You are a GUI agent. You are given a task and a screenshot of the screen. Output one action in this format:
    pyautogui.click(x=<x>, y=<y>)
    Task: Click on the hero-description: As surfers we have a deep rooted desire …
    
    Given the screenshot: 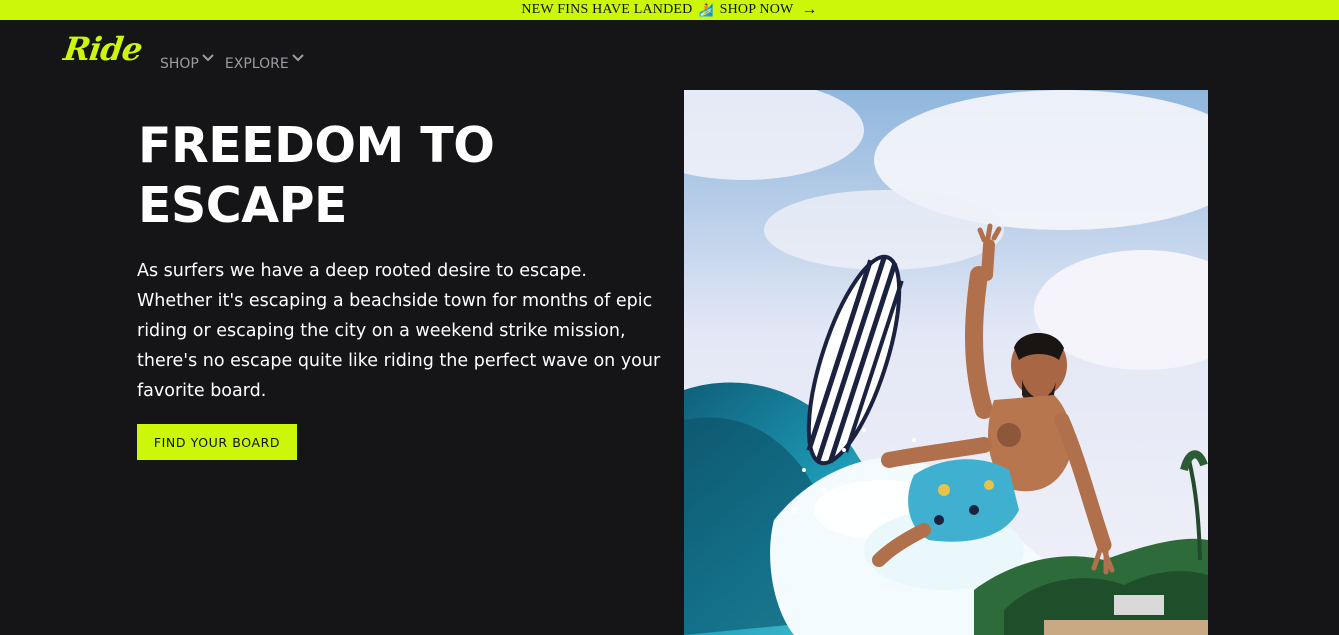 What is the action you would take?
    pyautogui.click(x=404, y=331)
    